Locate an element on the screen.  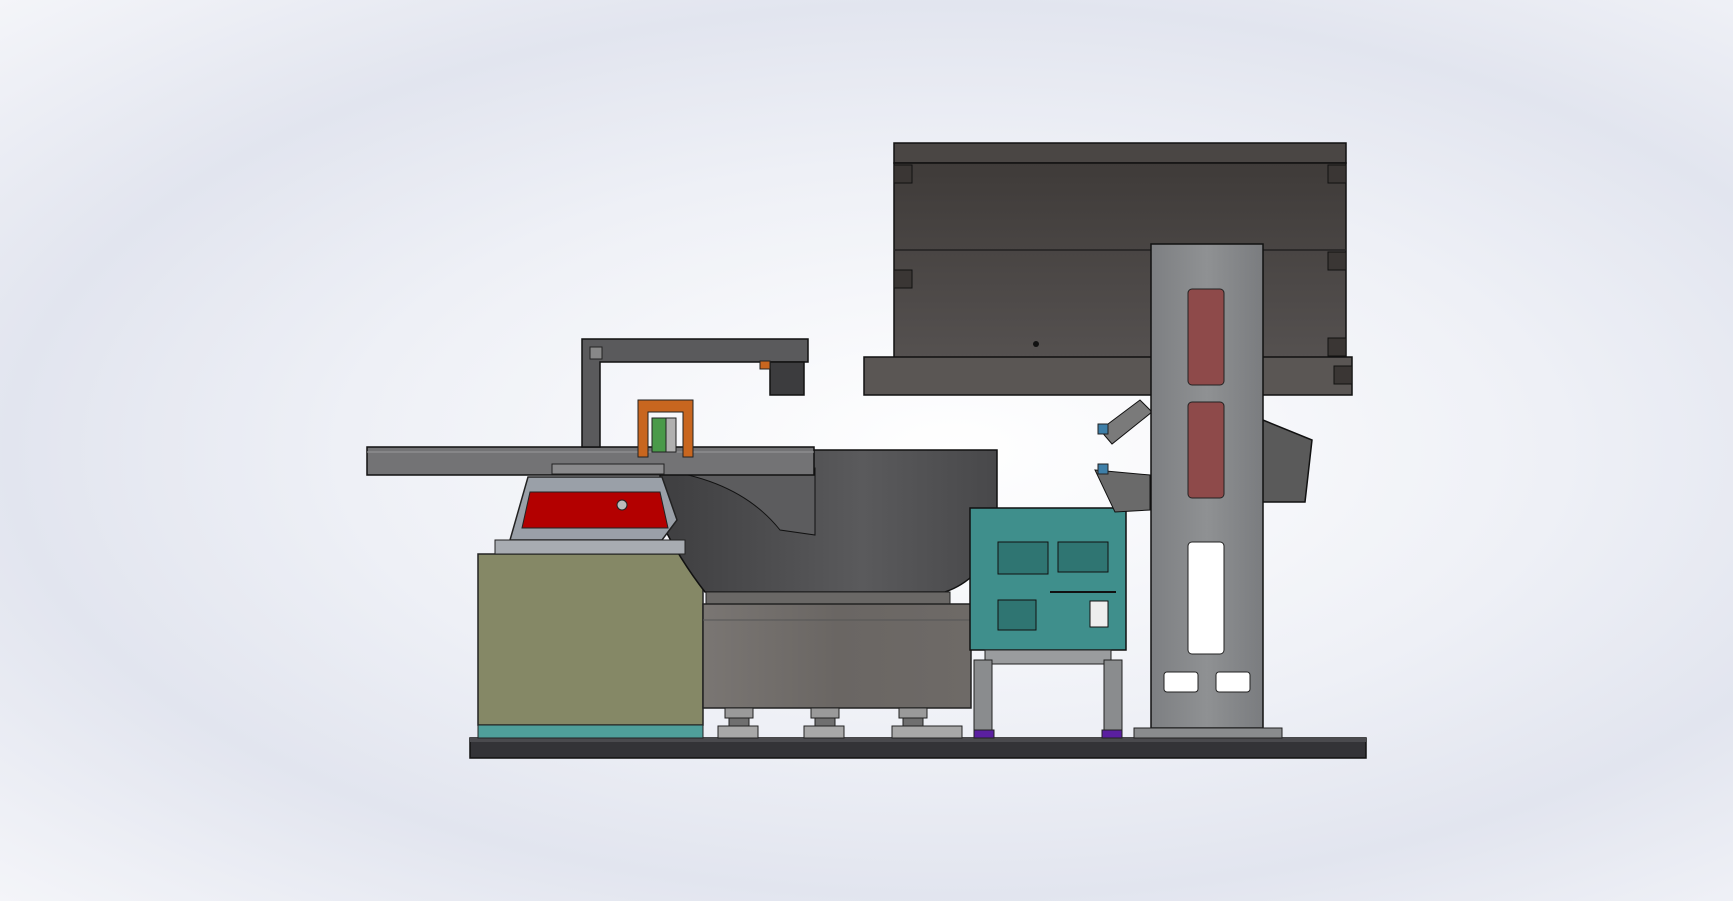
linear-feeder-track is located at coordinates (590, 461).